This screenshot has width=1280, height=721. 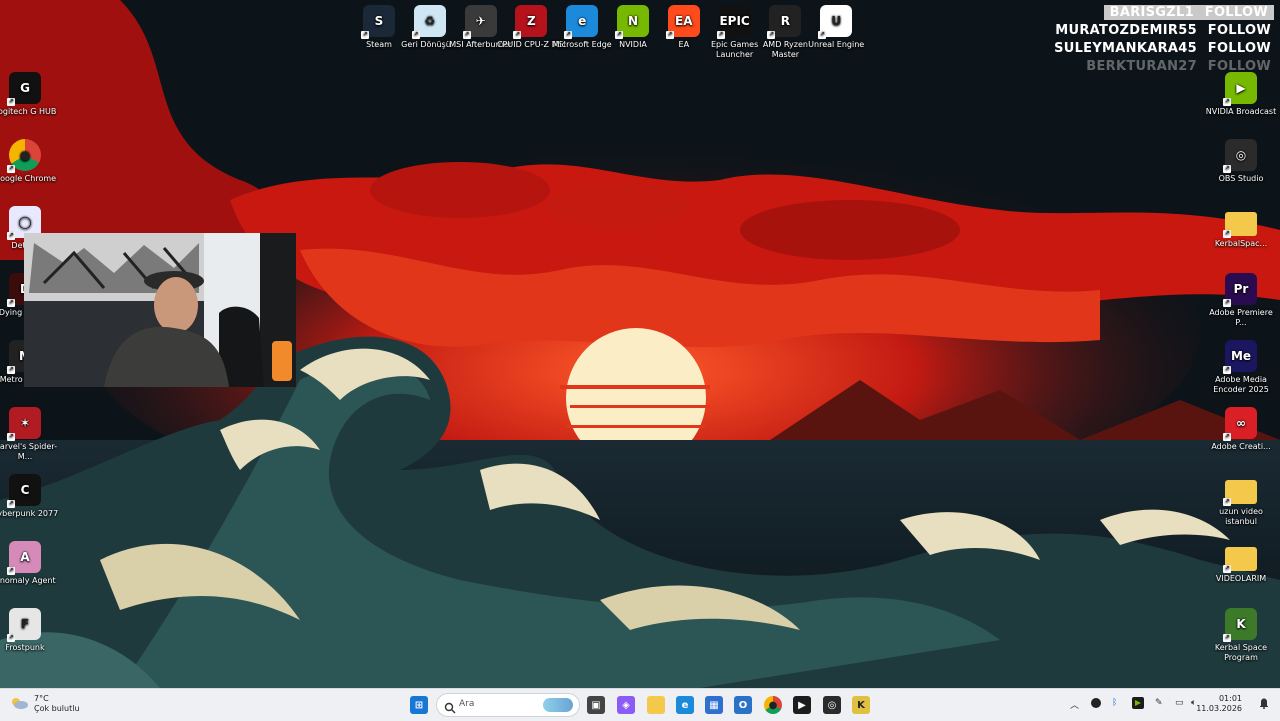 What do you see at coordinates (1241, 578) in the screenshot?
I see `desktop-icon-label: VIDEOLARIM` at bounding box center [1241, 578].